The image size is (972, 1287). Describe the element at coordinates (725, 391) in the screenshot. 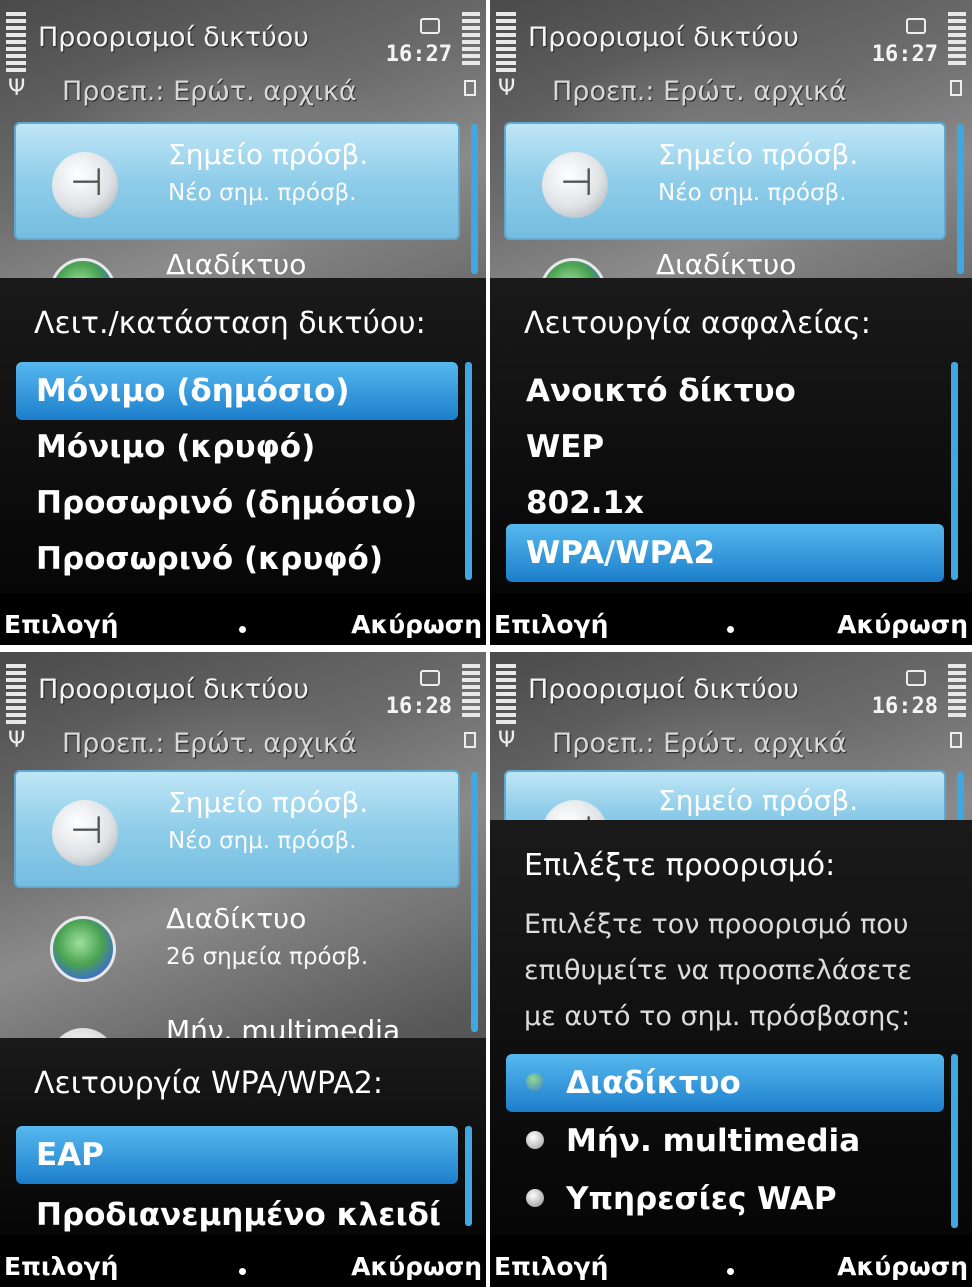

I see `option-open-network: Ανοικτό δίκτυο` at that location.